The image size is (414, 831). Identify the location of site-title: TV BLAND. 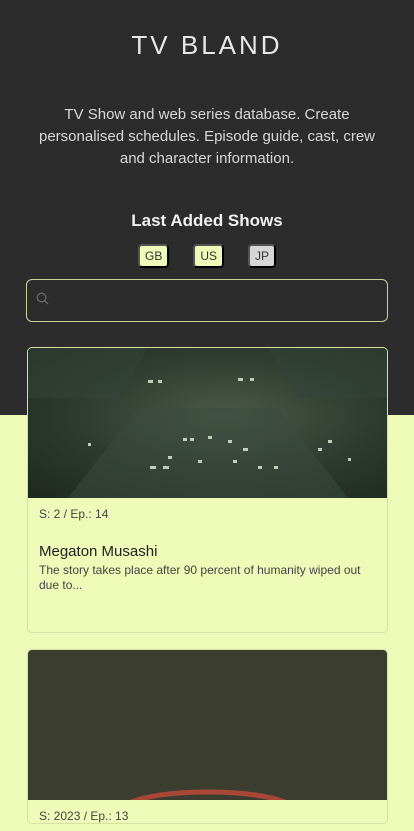
(207, 30).